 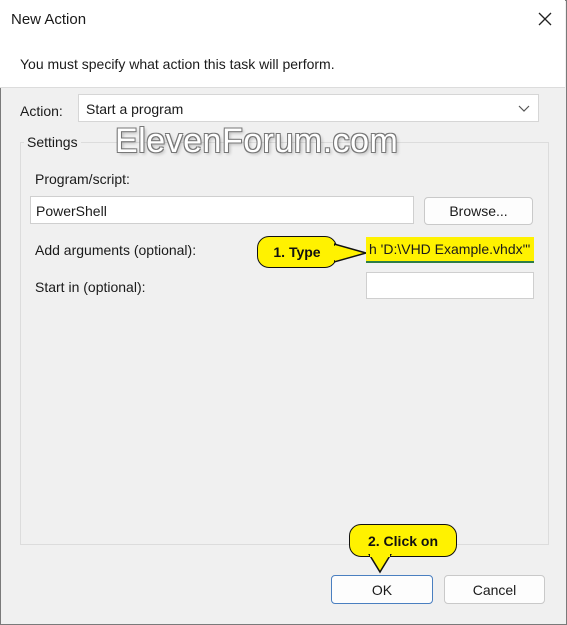 I want to click on chevron-down-icon, so click(x=524, y=110).